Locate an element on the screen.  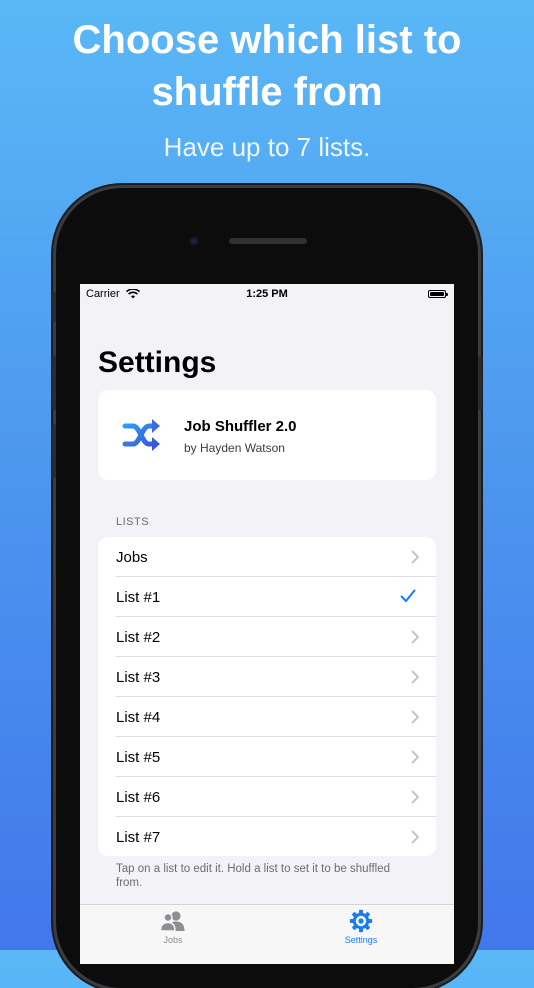
people-icon is located at coordinates (172, 921).